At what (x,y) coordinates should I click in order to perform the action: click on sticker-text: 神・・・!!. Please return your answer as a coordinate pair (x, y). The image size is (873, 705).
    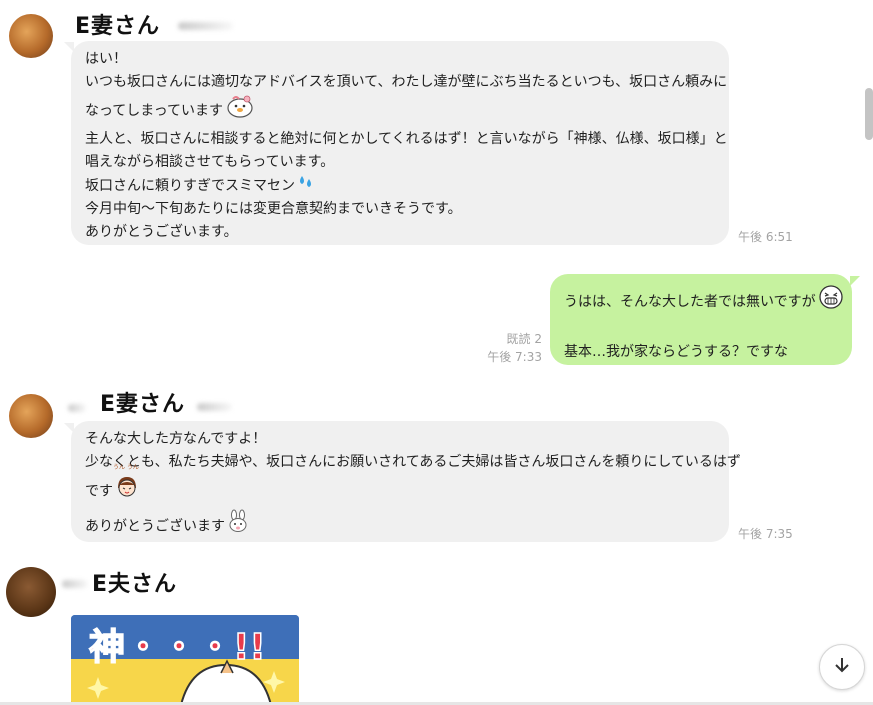
    Looking at the image, I should click on (177, 647).